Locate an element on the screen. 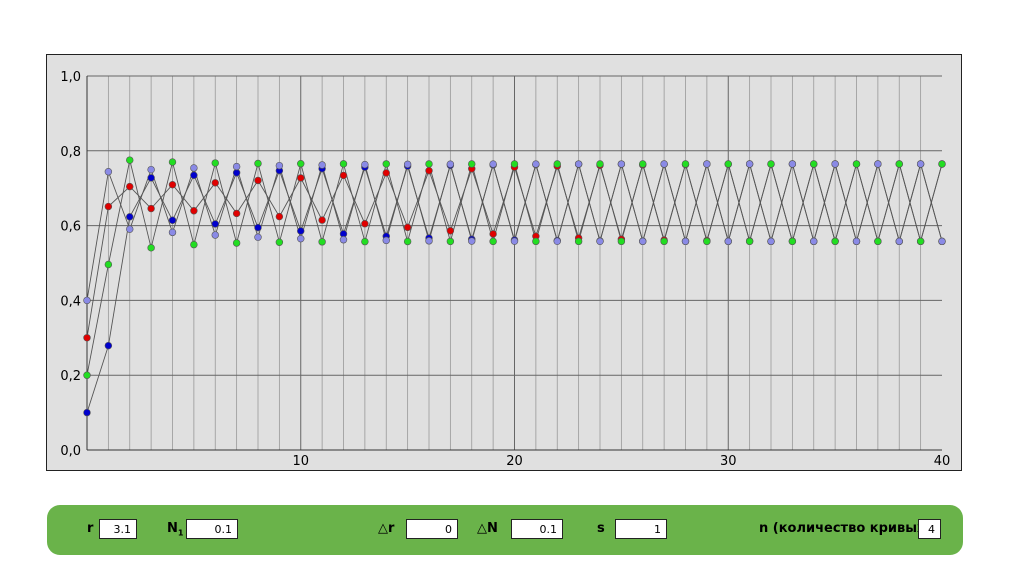  y-tick-label: 0,4 is located at coordinates (70, 301).